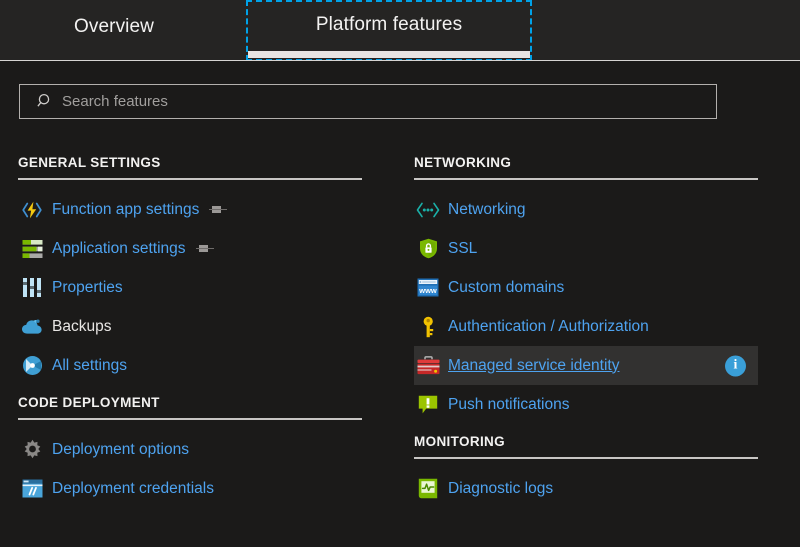 The width and height of the screenshot is (800, 547). Describe the element at coordinates (735, 365) in the screenshot. I see `info-icon: i` at that location.